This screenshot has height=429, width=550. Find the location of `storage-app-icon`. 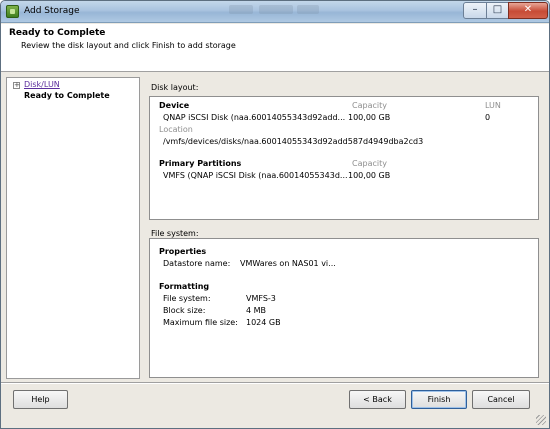

storage-app-icon is located at coordinates (12, 11).